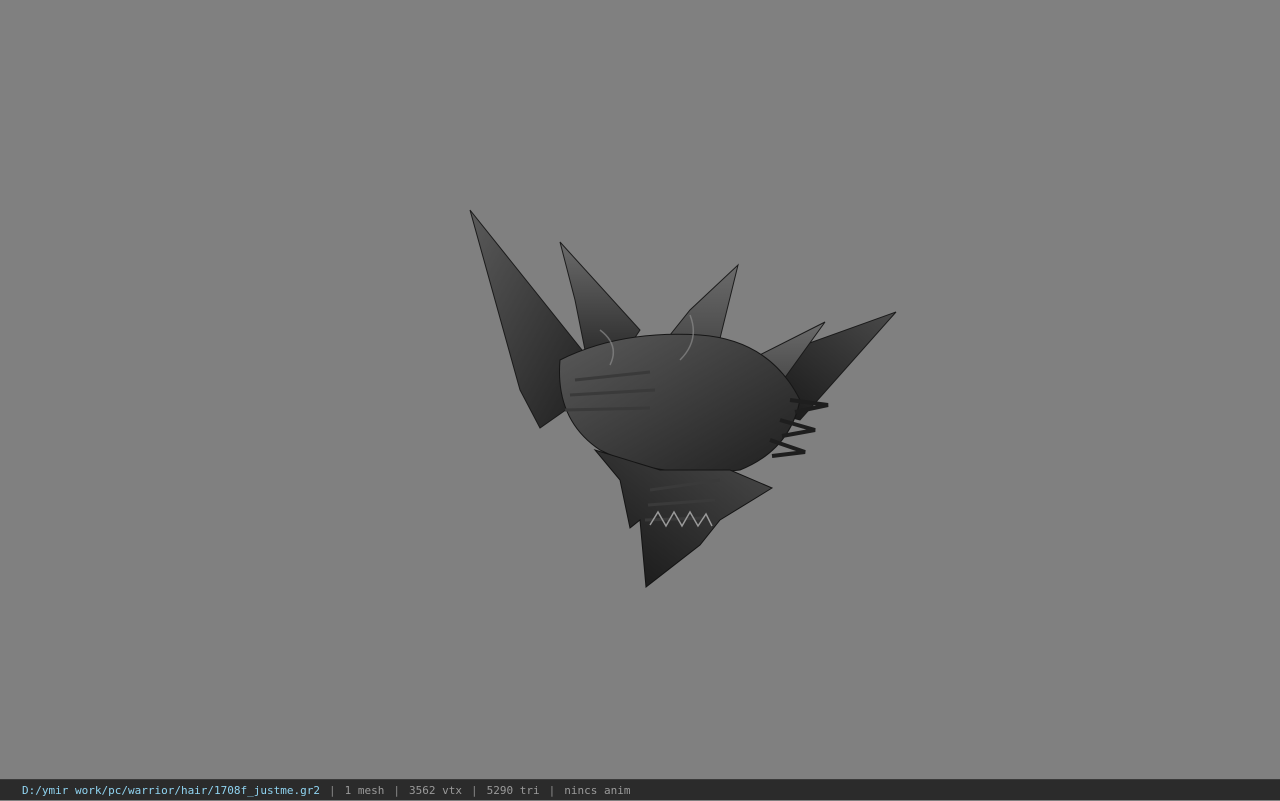 This screenshot has width=1280, height=801. Describe the element at coordinates (364, 790) in the screenshot. I see `mesh-count: 1 mesh` at that location.